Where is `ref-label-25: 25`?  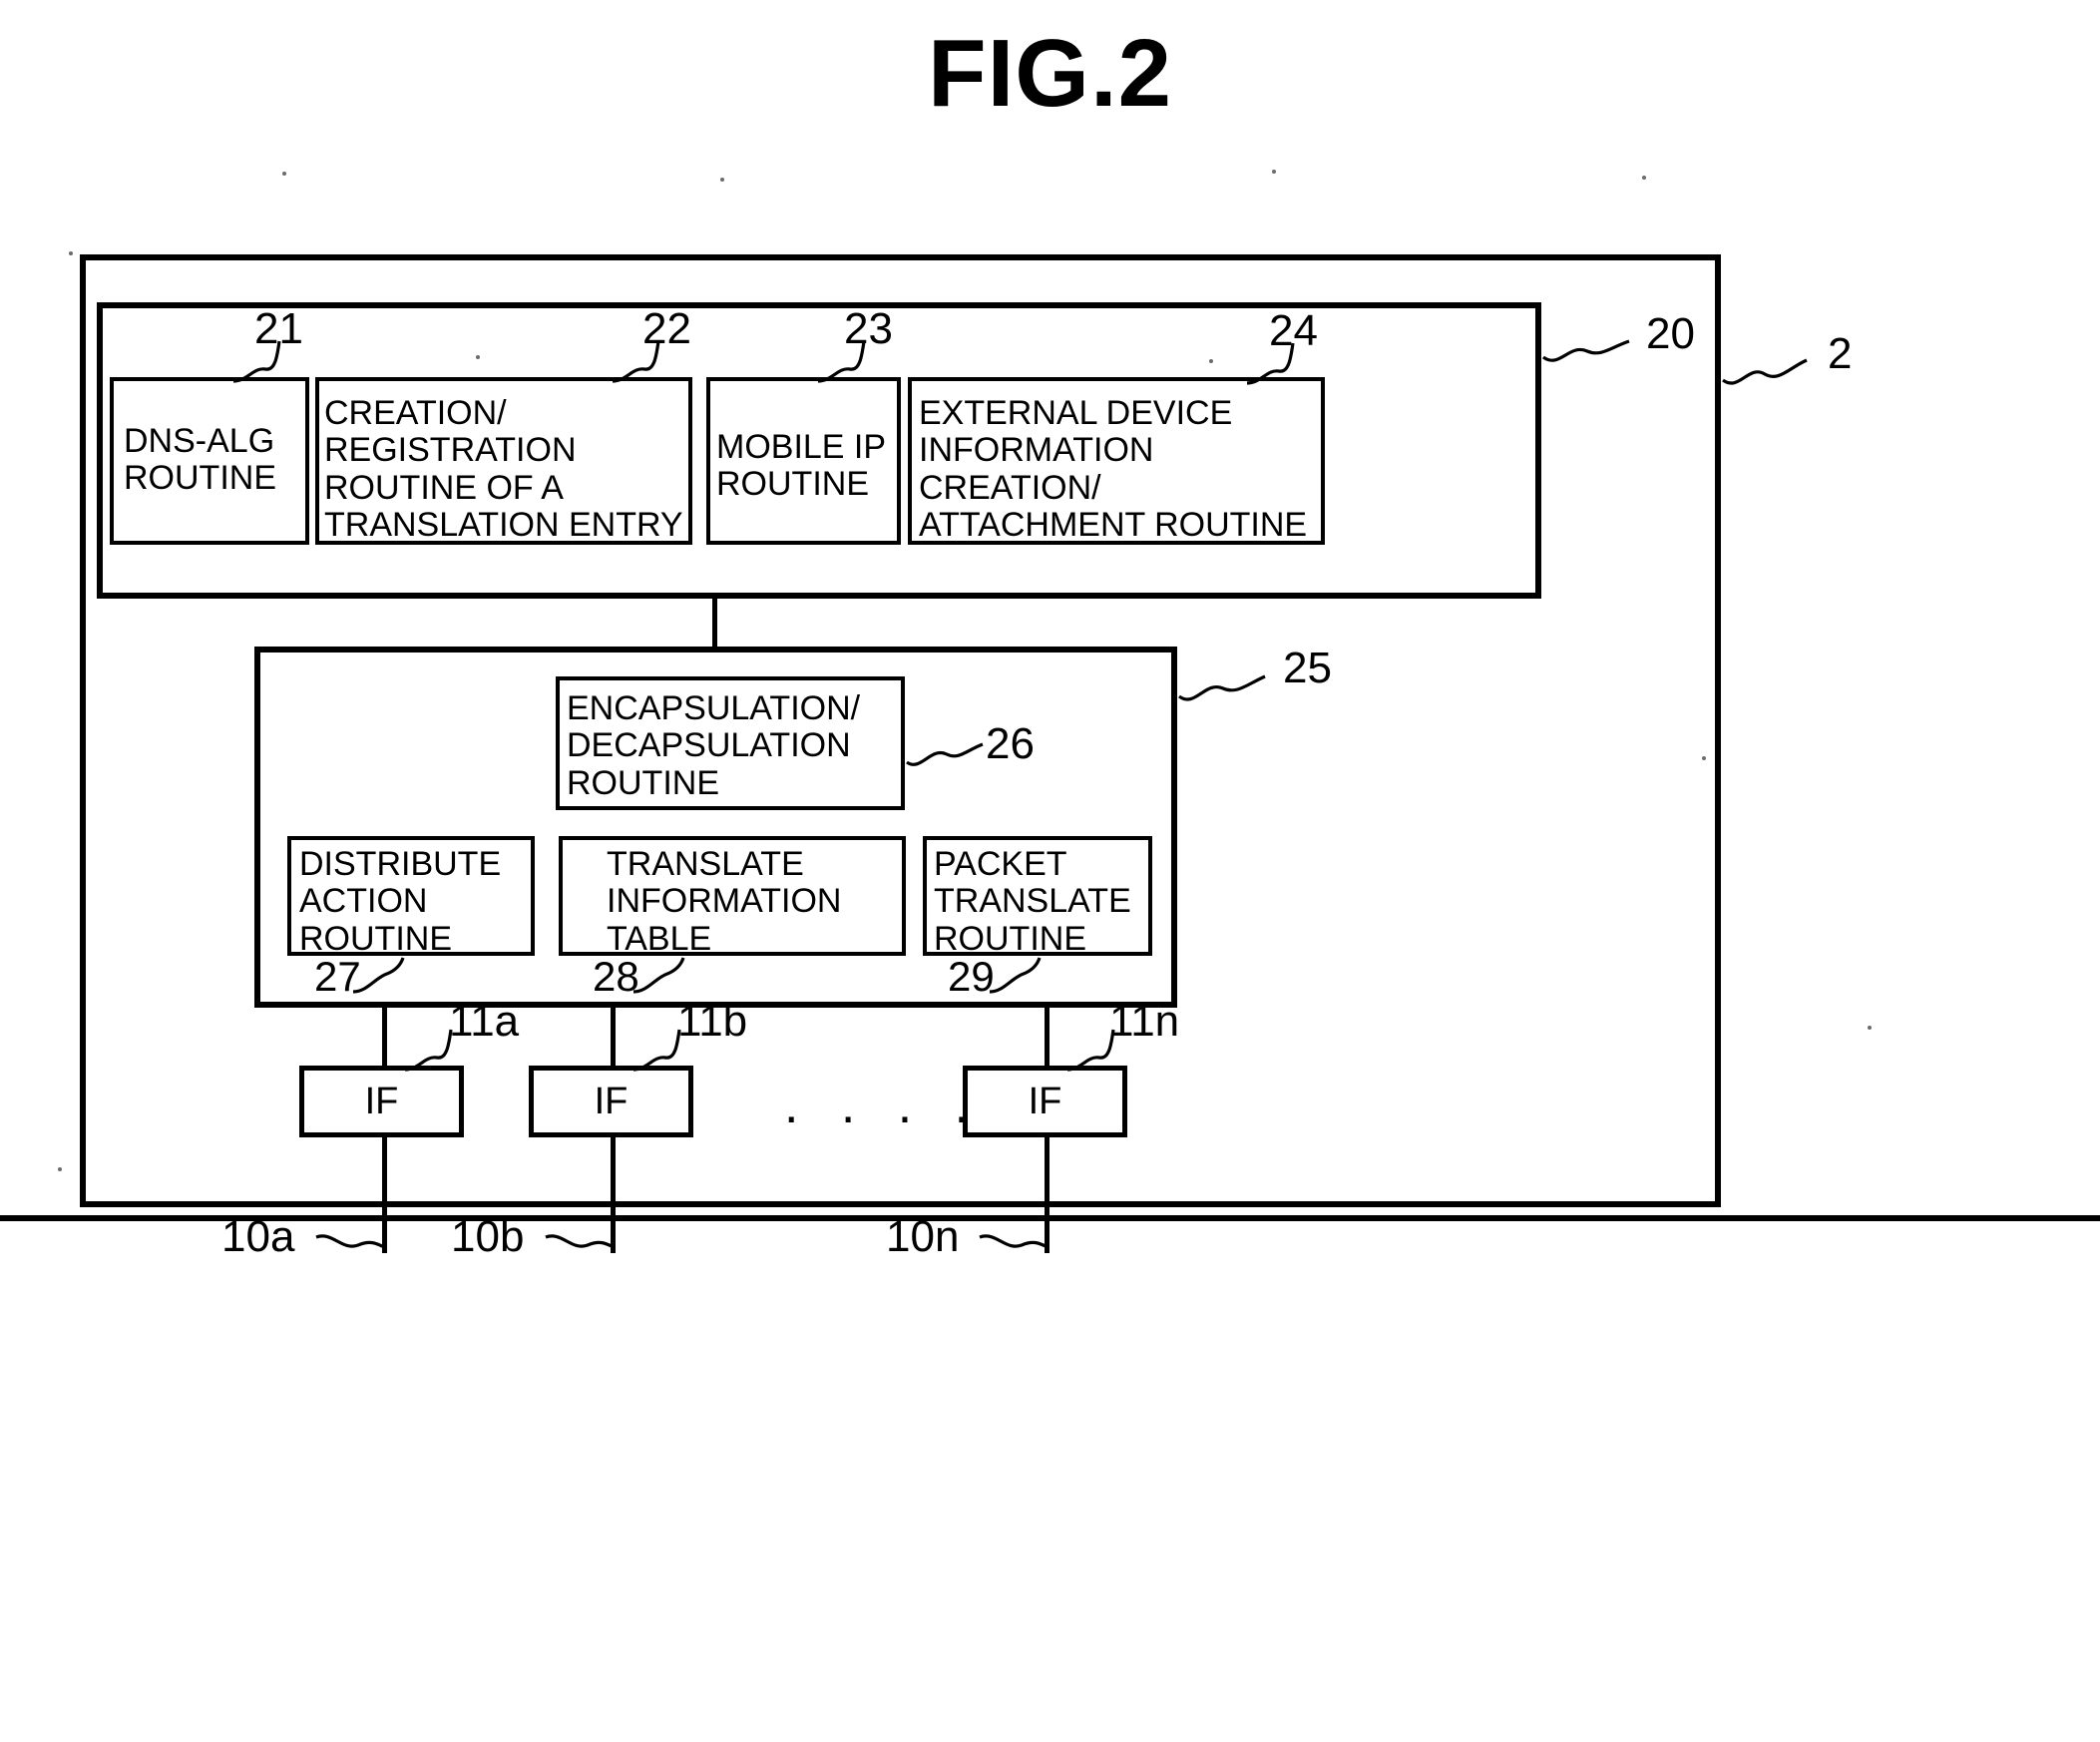 ref-label-25: 25 is located at coordinates (1307, 668).